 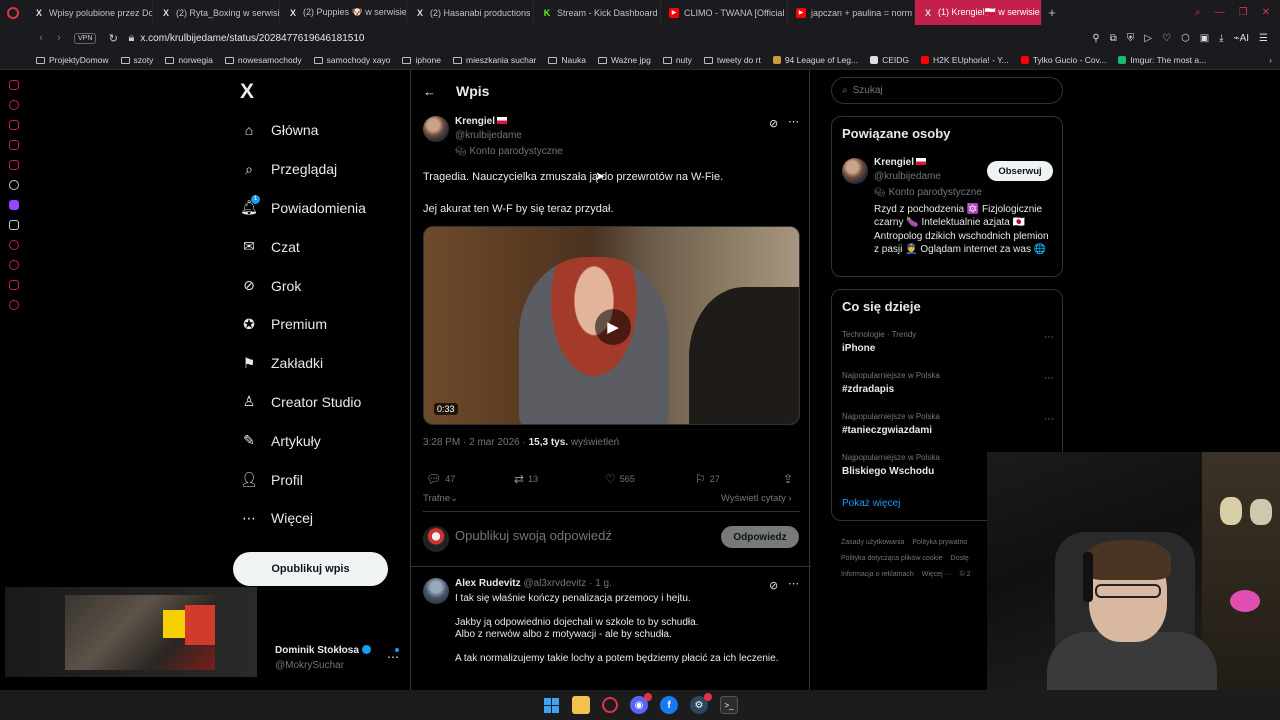 I want to click on bookmark-item: Ważne jpg, so click(x=624, y=60).